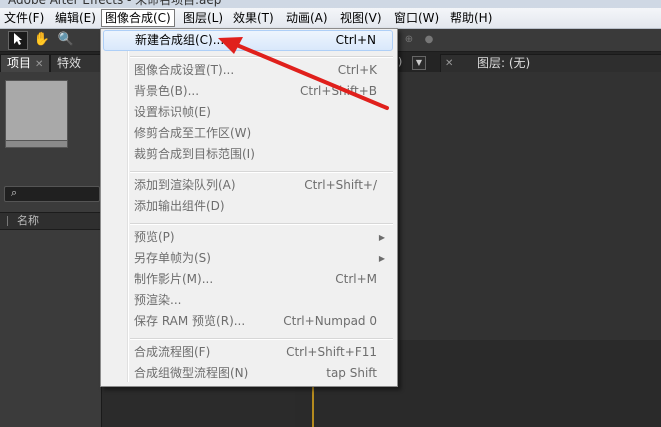  What do you see at coordinates (355, 40) in the screenshot?
I see `menu-new-composition-shortcut: Ctrl+N` at bounding box center [355, 40].